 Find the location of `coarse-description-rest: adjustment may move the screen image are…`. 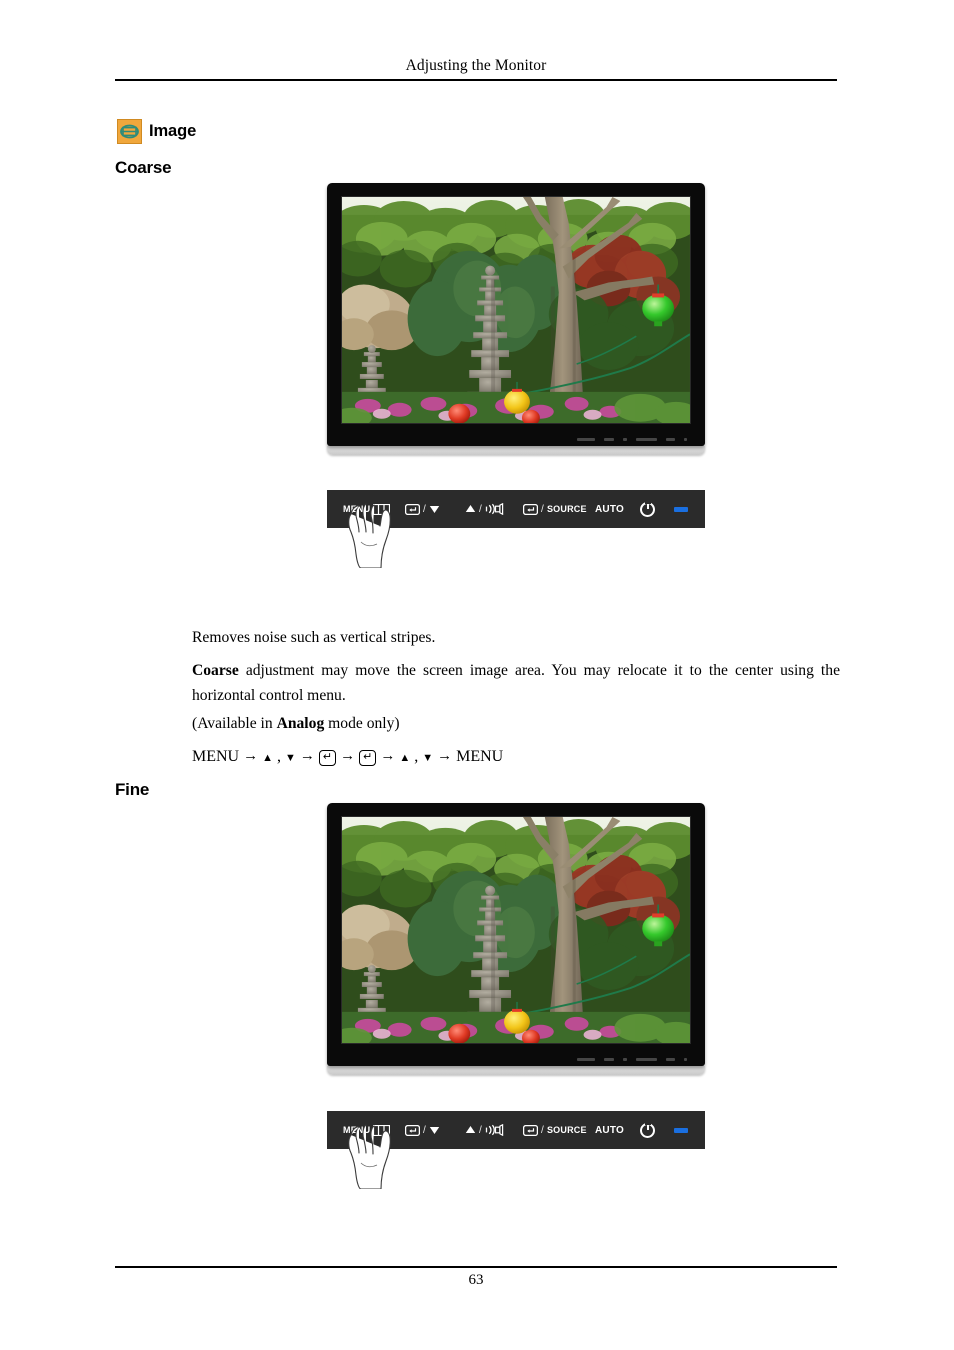

coarse-description-rest: adjustment may move the screen image are… is located at coordinates (516, 683).